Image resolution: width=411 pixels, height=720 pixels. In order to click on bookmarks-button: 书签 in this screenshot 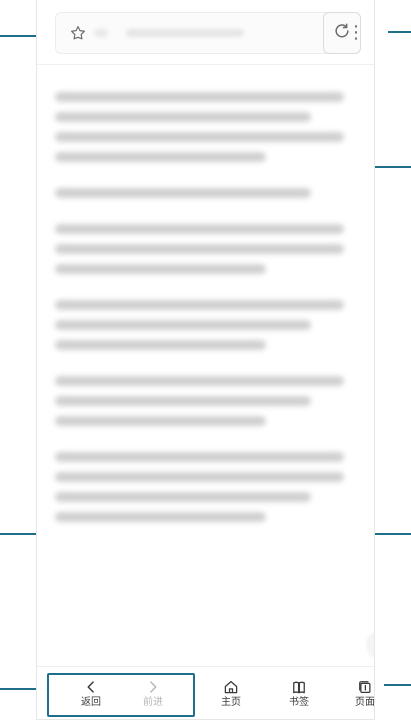, I will do `click(299, 693)`.